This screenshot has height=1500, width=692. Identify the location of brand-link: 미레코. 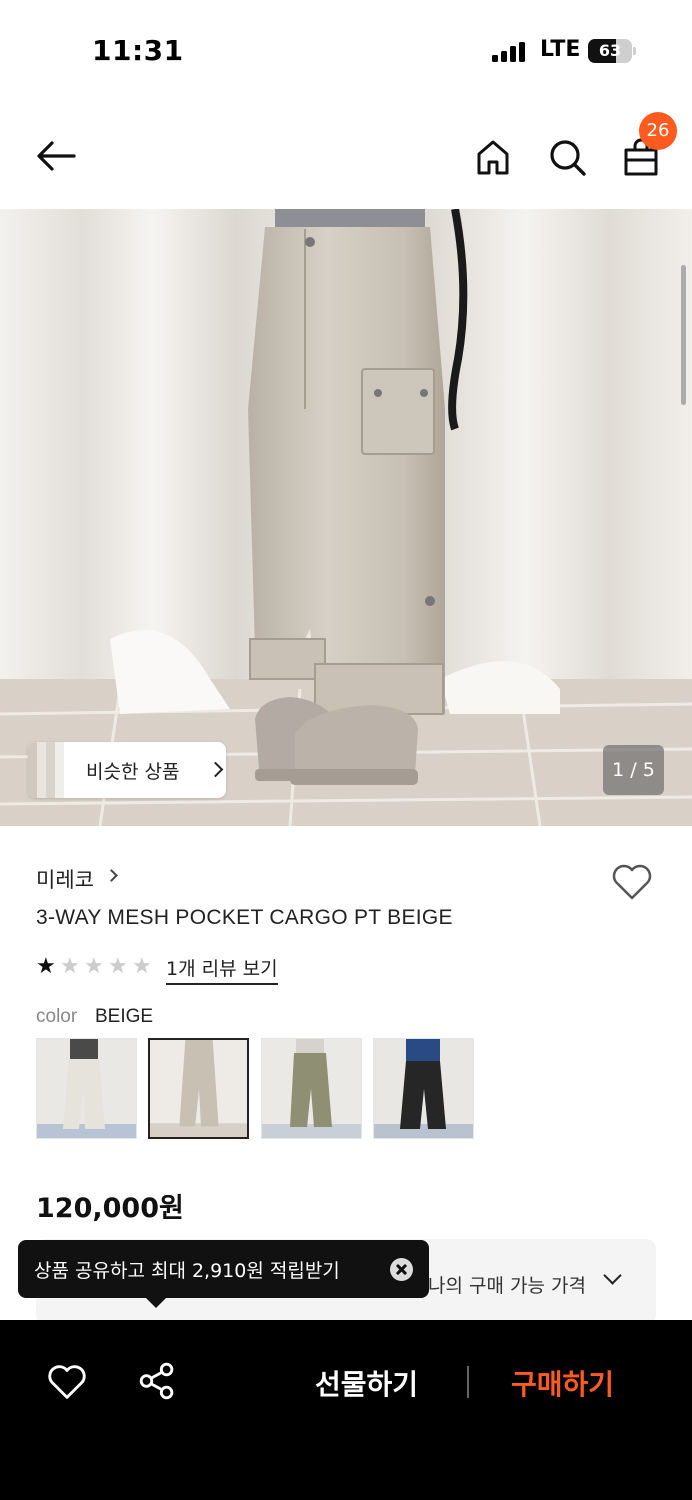
(65, 879).